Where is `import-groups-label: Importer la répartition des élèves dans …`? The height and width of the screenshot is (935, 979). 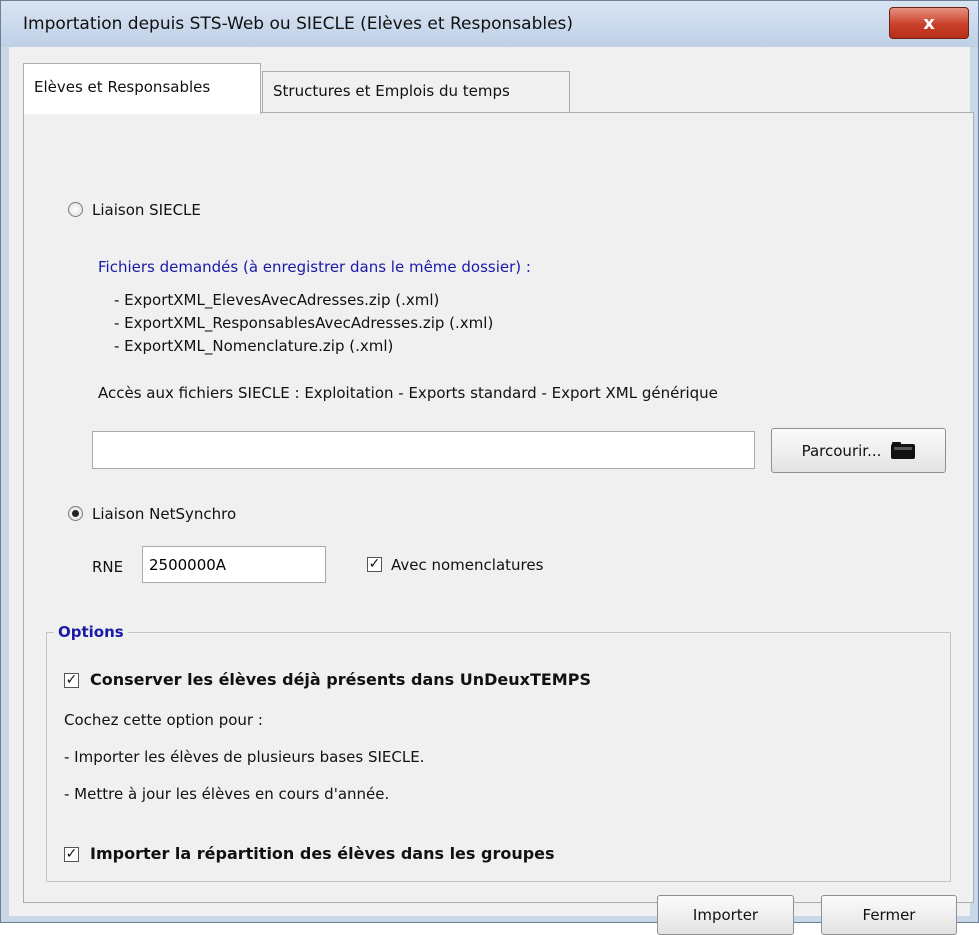 import-groups-label: Importer la répartition des élèves dans … is located at coordinates (322, 853).